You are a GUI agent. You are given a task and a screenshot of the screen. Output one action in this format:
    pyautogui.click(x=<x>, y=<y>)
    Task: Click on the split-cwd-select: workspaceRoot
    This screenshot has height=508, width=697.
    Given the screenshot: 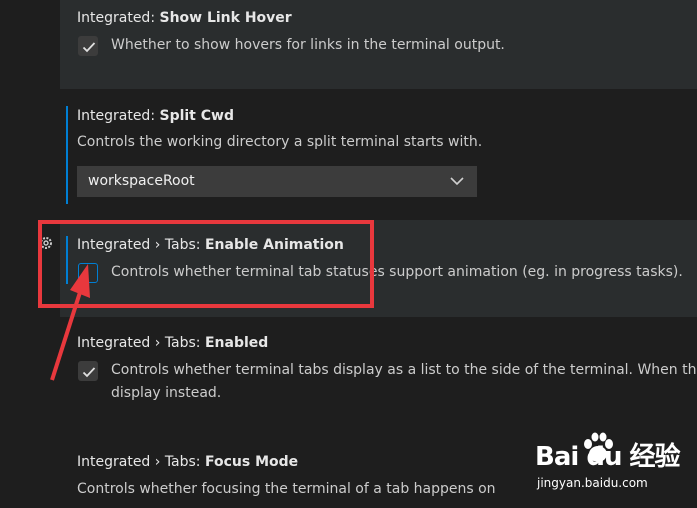 What is the action you would take?
    pyautogui.click(x=277, y=181)
    